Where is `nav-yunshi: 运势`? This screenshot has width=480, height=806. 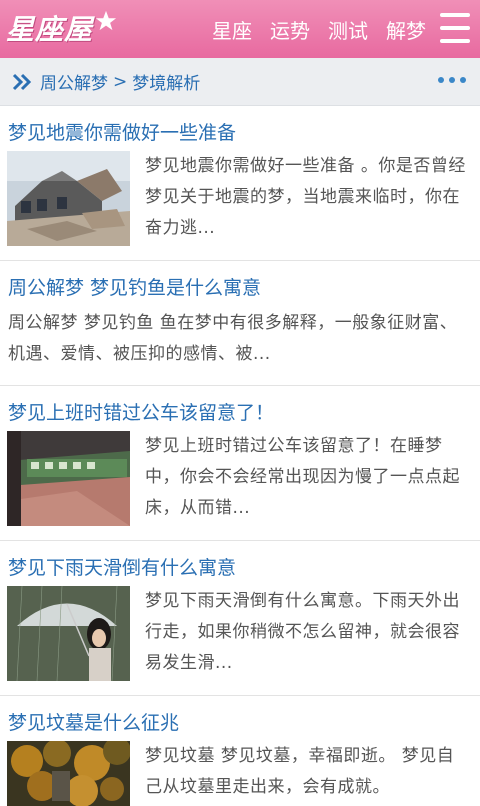 nav-yunshi: 运势 is located at coordinates (290, 29).